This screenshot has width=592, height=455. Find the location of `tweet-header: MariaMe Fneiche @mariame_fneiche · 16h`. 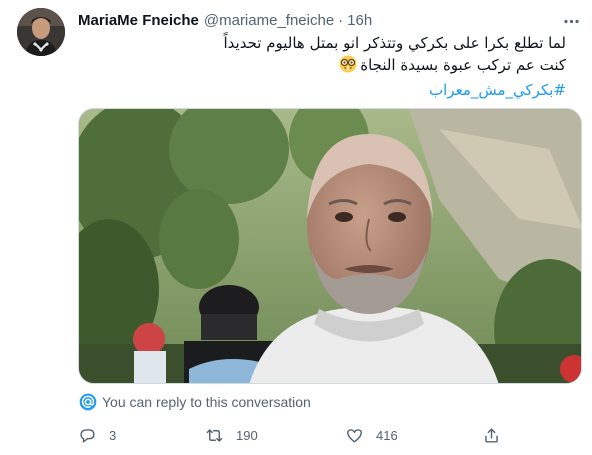

tweet-header: MariaMe Fneiche @mariame_fneiche · 16h is located at coordinates (225, 20).